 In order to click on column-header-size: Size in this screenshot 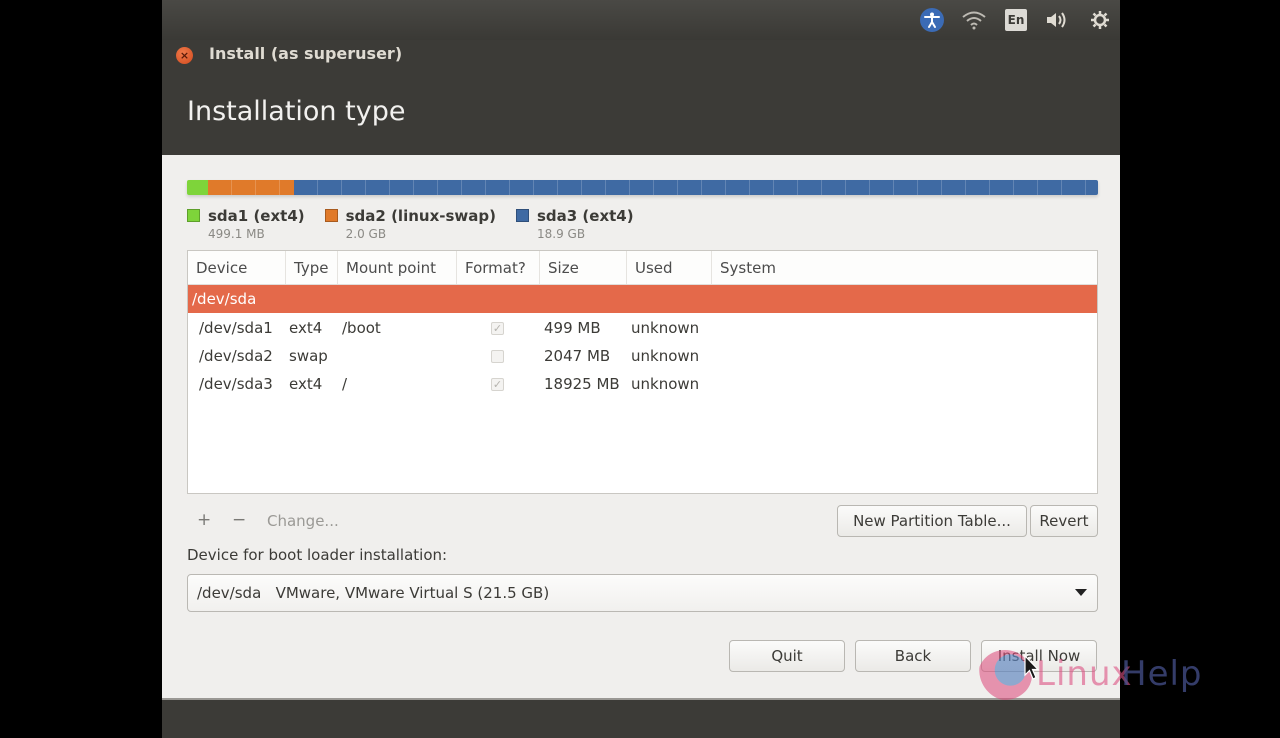, I will do `click(583, 267)`.